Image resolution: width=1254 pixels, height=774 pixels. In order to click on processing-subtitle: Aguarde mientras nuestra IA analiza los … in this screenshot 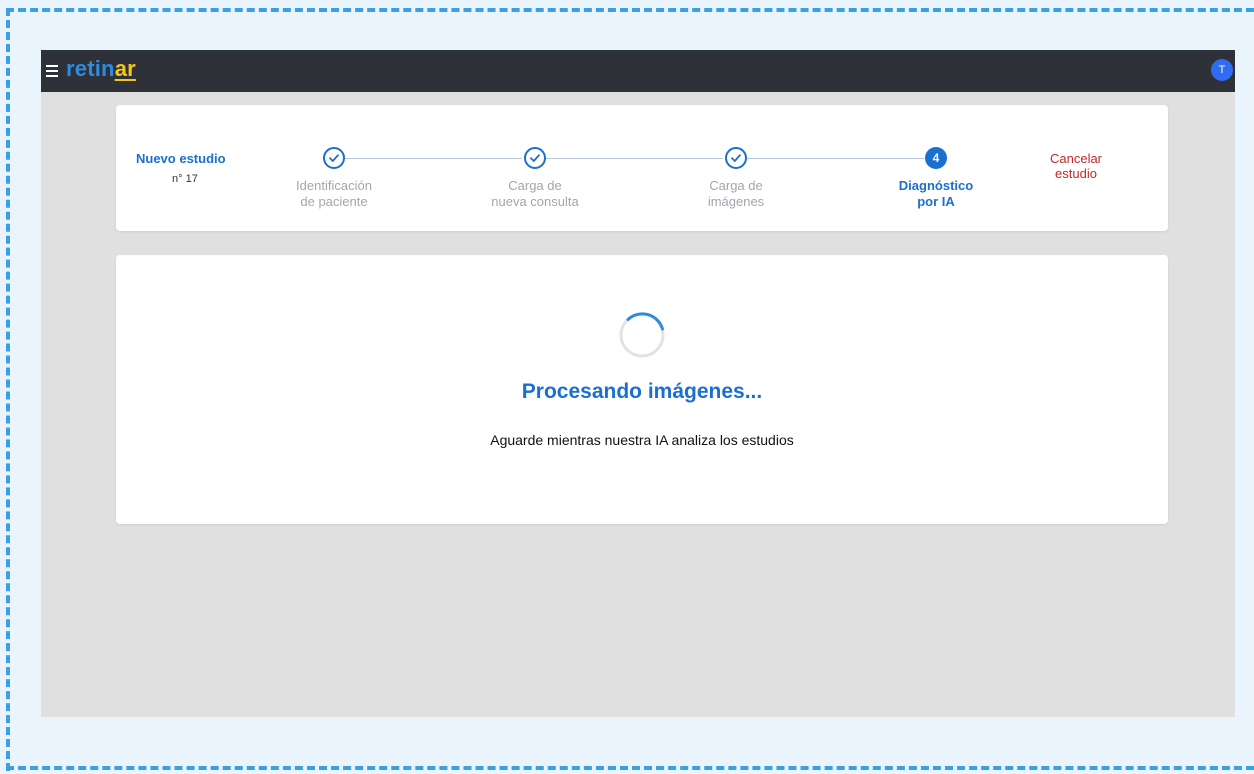, I will do `click(642, 440)`.